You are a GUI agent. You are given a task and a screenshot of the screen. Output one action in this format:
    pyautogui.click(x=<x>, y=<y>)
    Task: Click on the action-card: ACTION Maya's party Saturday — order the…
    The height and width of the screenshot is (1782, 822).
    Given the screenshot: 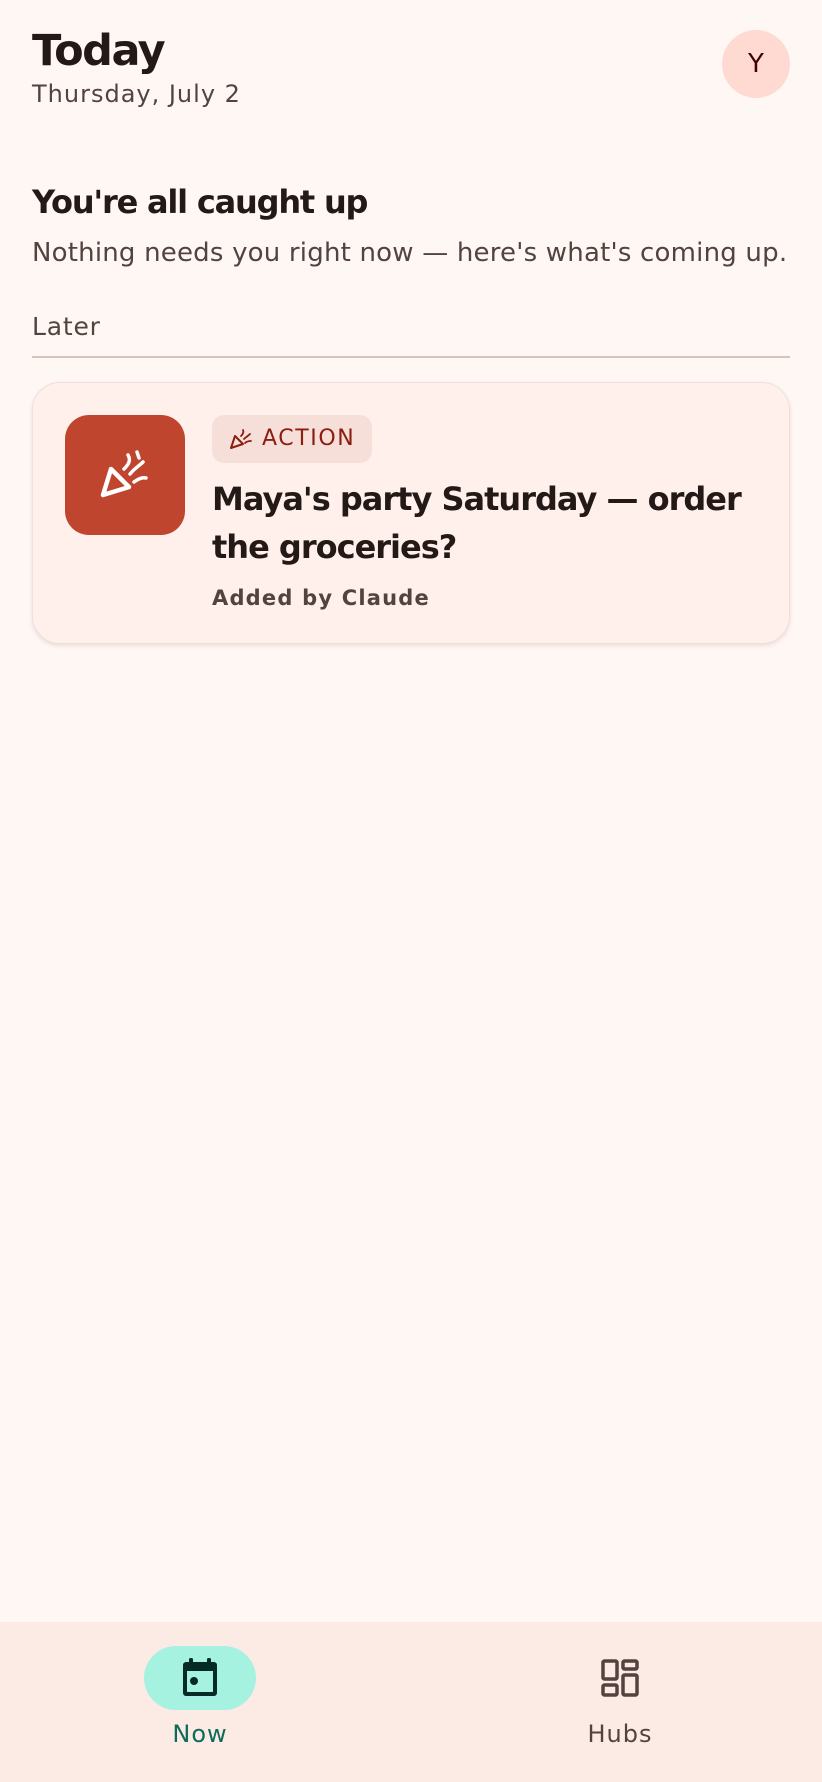 What is the action you would take?
    pyautogui.click(x=411, y=513)
    